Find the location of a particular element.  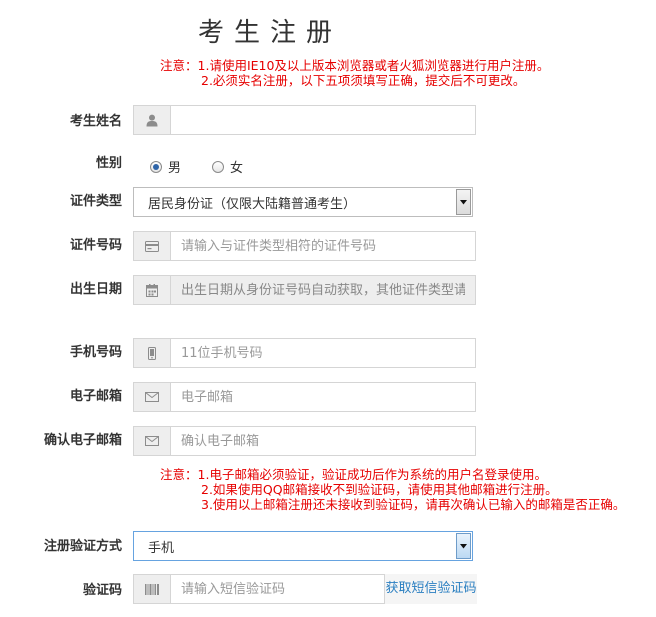

notice-bottom-line-1: 1.电子邮箱必须验证，验证成功后作为系统的用户名登录使用。 is located at coordinates (372, 474).